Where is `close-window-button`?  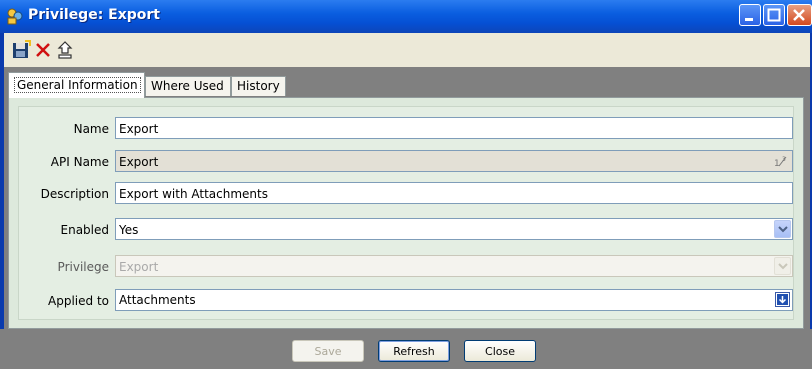 close-window-button is located at coordinates (799, 15).